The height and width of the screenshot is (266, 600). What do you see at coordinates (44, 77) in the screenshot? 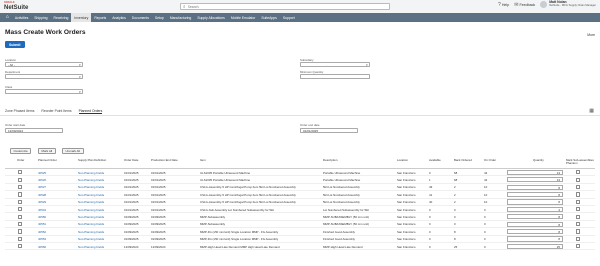
I see `department-select: ▾` at bounding box center [44, 77].